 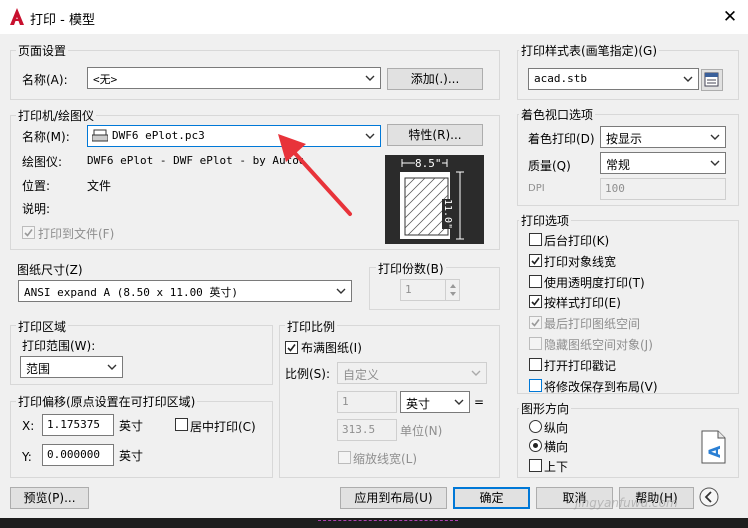 What do you see at coordinates (105, 79) in the screenshot?
I see `page-setup-name-value: <无>` at bounding box center [105, 79].